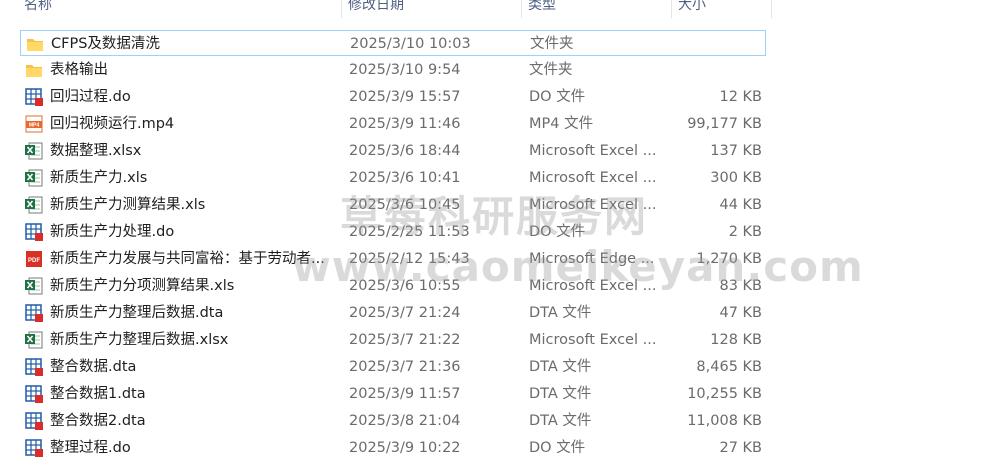  What do you see at coordinates (112, 124) in the screenshot?
I see `file-name: 回归视频运行.mp4` at bounding box center [112, 124].